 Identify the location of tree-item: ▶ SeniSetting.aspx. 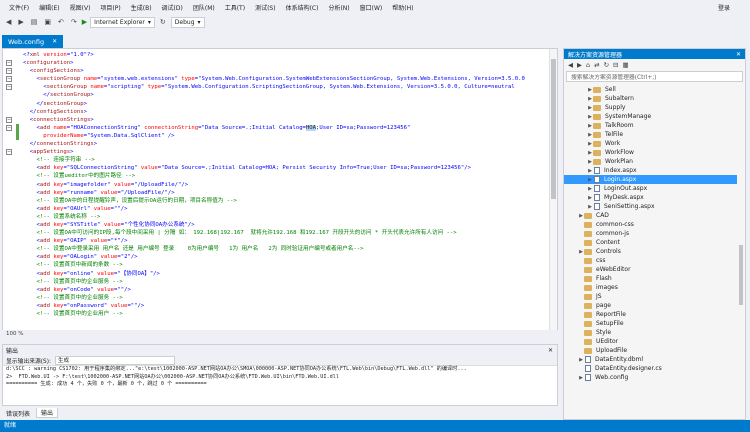
(650, 206).